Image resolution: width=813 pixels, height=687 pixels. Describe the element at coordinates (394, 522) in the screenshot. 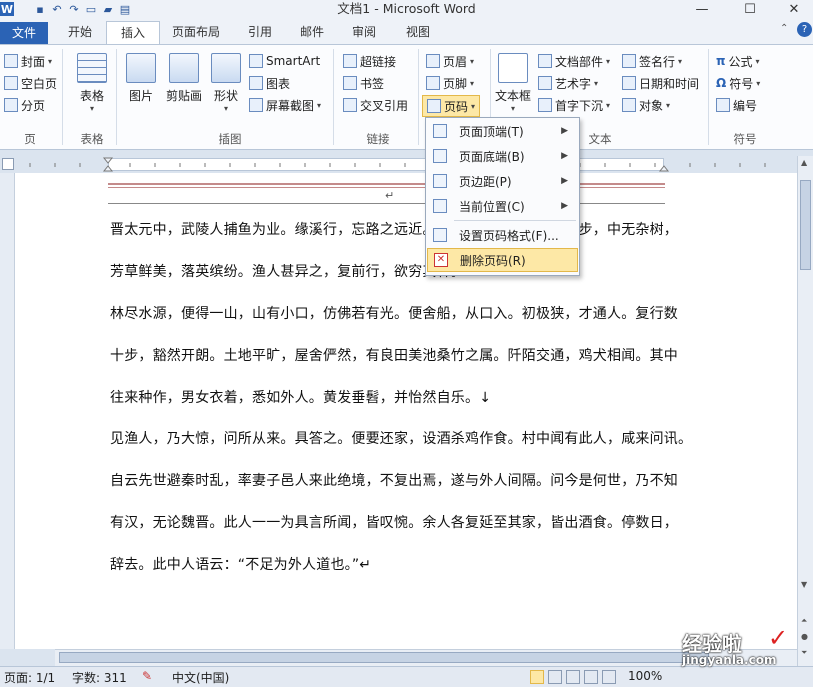

I see `doc-line: 有汉，无论魏晋。此人一一为具言所闻，皆叹惋。余人各复延至其家，皆出酒食。停数日，` at that location.